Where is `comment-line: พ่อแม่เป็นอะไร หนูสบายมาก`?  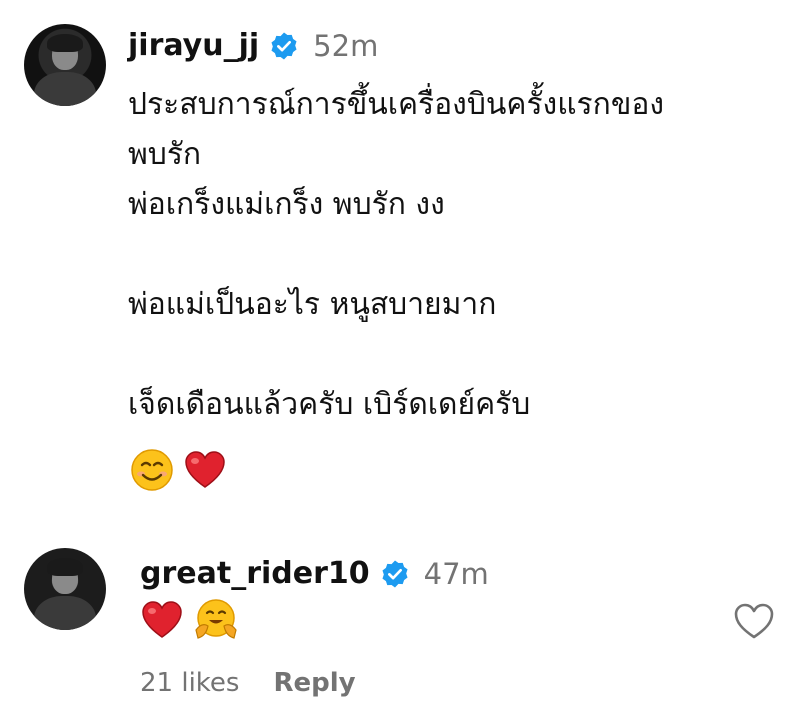 comment-line: พ่อแม่เป็นอะไร หนูสบายมาก is located at coordinates (312, 304).